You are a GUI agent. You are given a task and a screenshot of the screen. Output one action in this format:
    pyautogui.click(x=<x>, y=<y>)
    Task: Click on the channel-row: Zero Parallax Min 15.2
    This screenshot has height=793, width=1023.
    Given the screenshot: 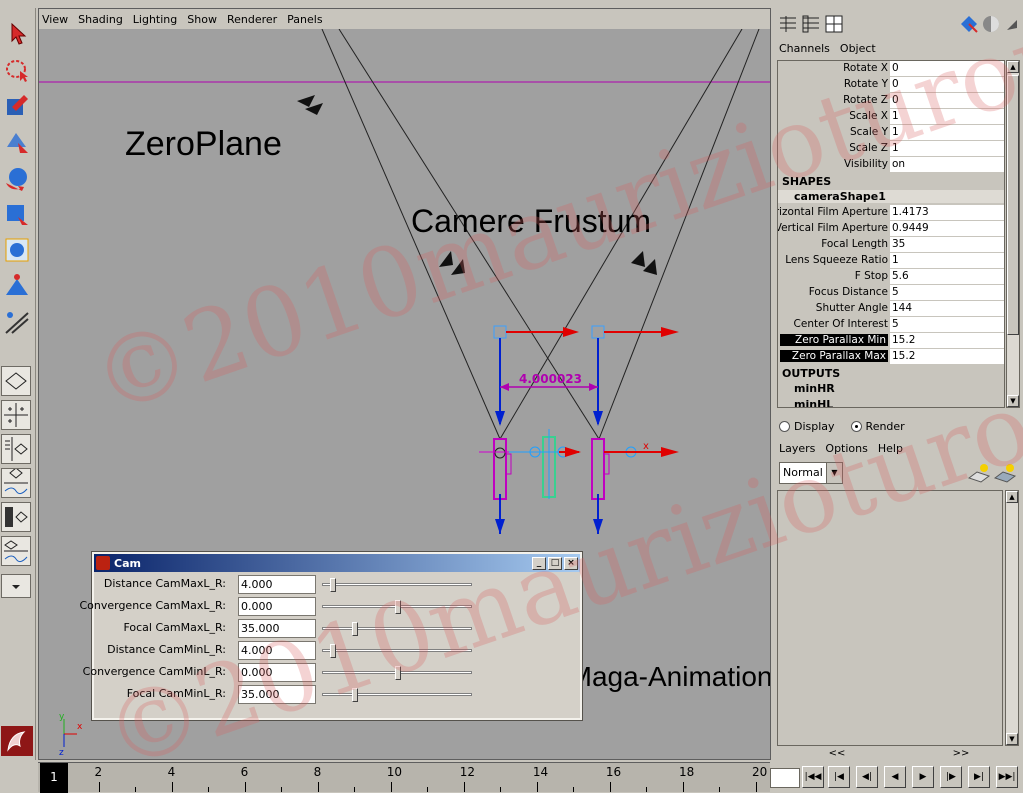 What is the action you would take?
    pyautogui.click(x=891, y=341)
    